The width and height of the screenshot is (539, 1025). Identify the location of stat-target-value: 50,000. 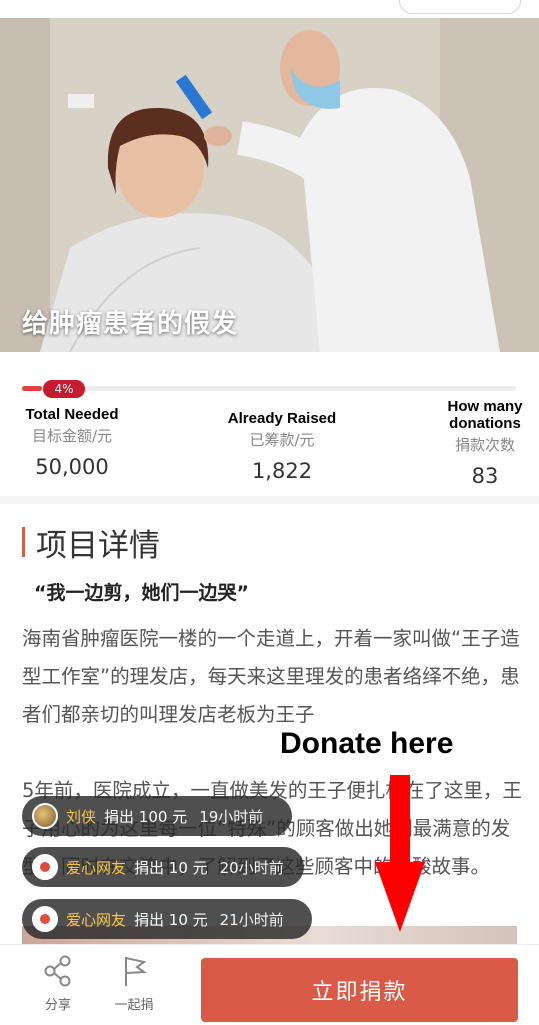
(72, 467).